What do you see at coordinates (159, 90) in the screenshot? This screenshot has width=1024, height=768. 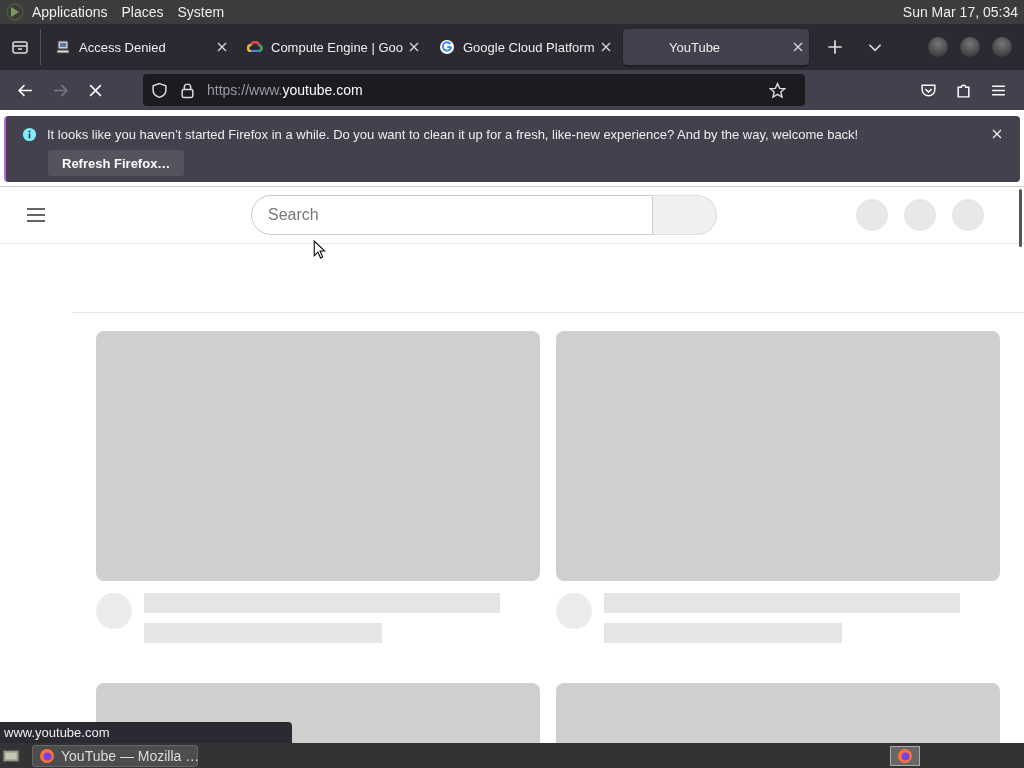 I see `shield-icon` at bounding box center [159, 90].